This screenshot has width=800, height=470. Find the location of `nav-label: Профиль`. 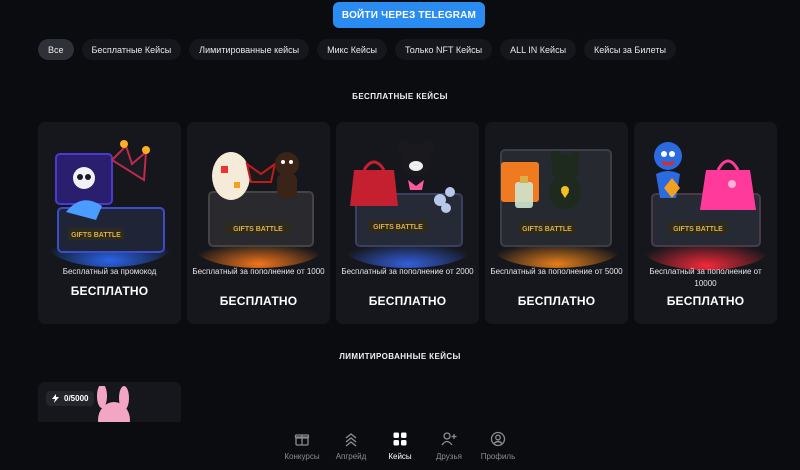

nav-label: Профиль is located at coordinates (498, 456).